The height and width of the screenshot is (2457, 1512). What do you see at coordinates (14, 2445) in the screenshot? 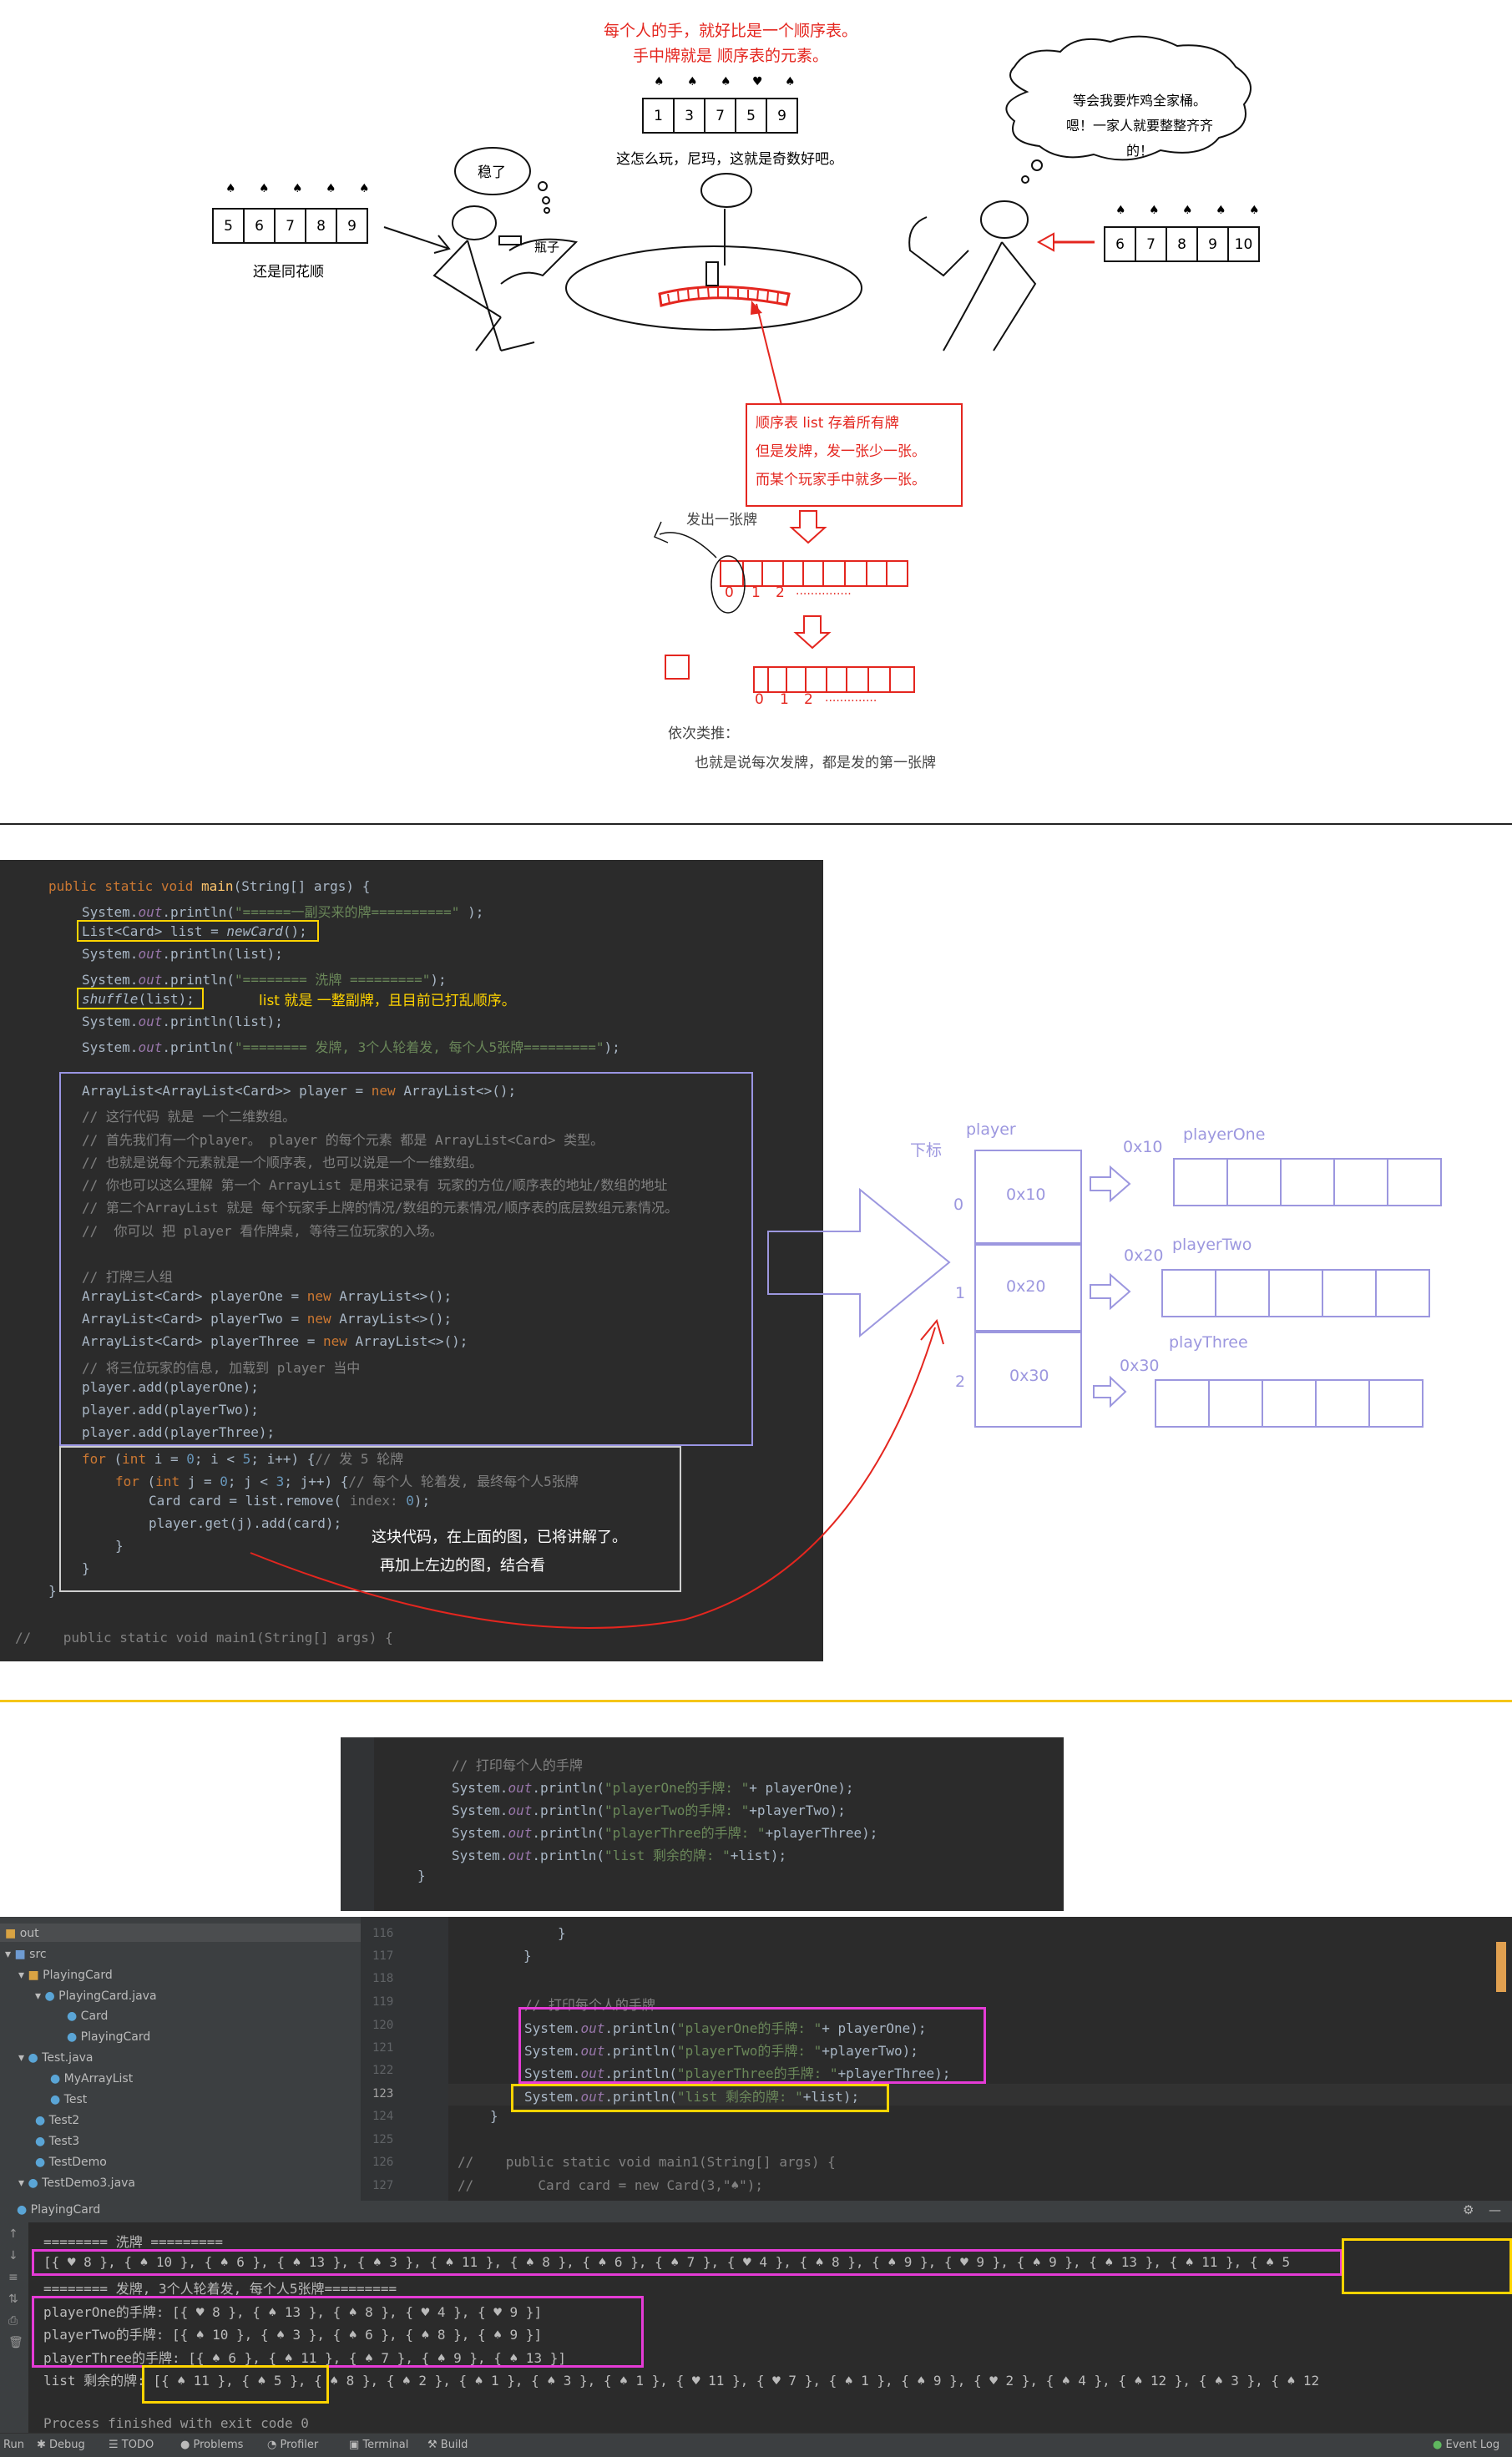
I see `run-tool: Run` at bounding box center [14, 2445].